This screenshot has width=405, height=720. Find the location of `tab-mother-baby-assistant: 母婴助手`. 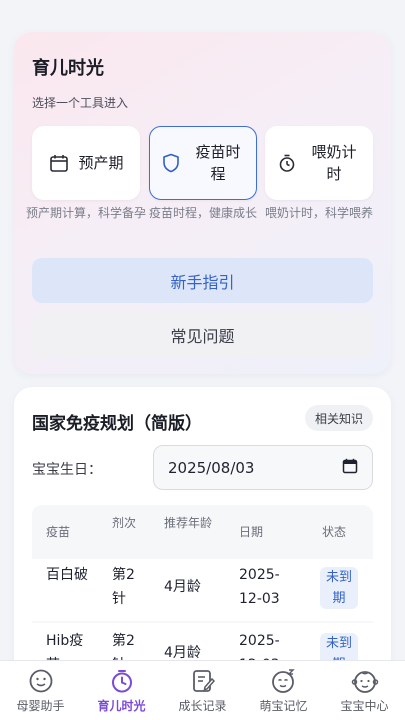

tab-mother-baby-assistant: 母婴助手 is located at coordinates (40, 690).